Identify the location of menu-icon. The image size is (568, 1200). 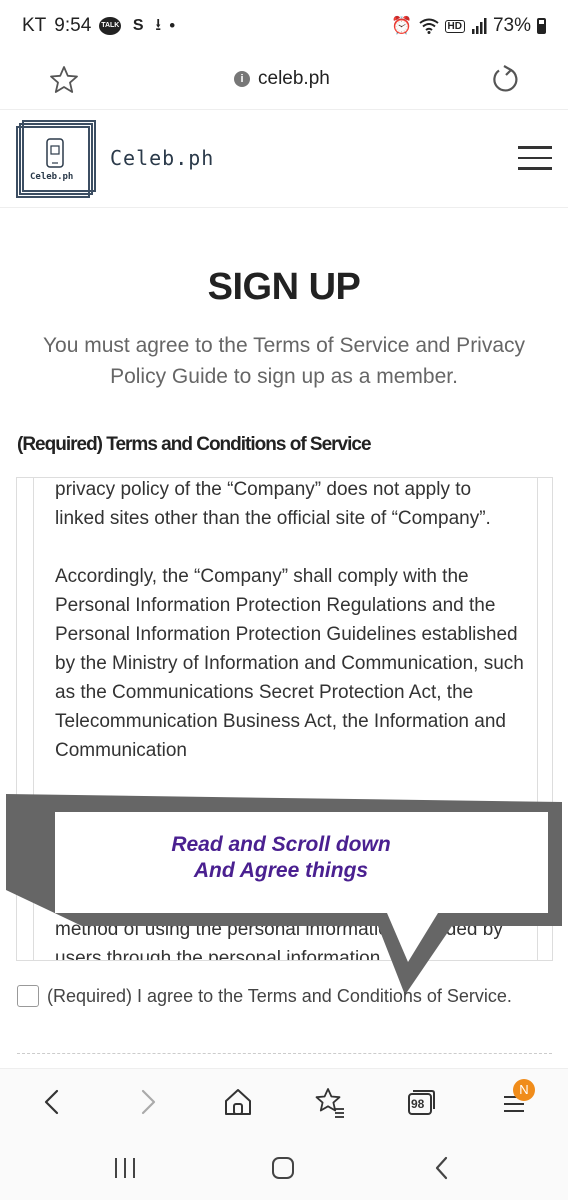
(535, 159).